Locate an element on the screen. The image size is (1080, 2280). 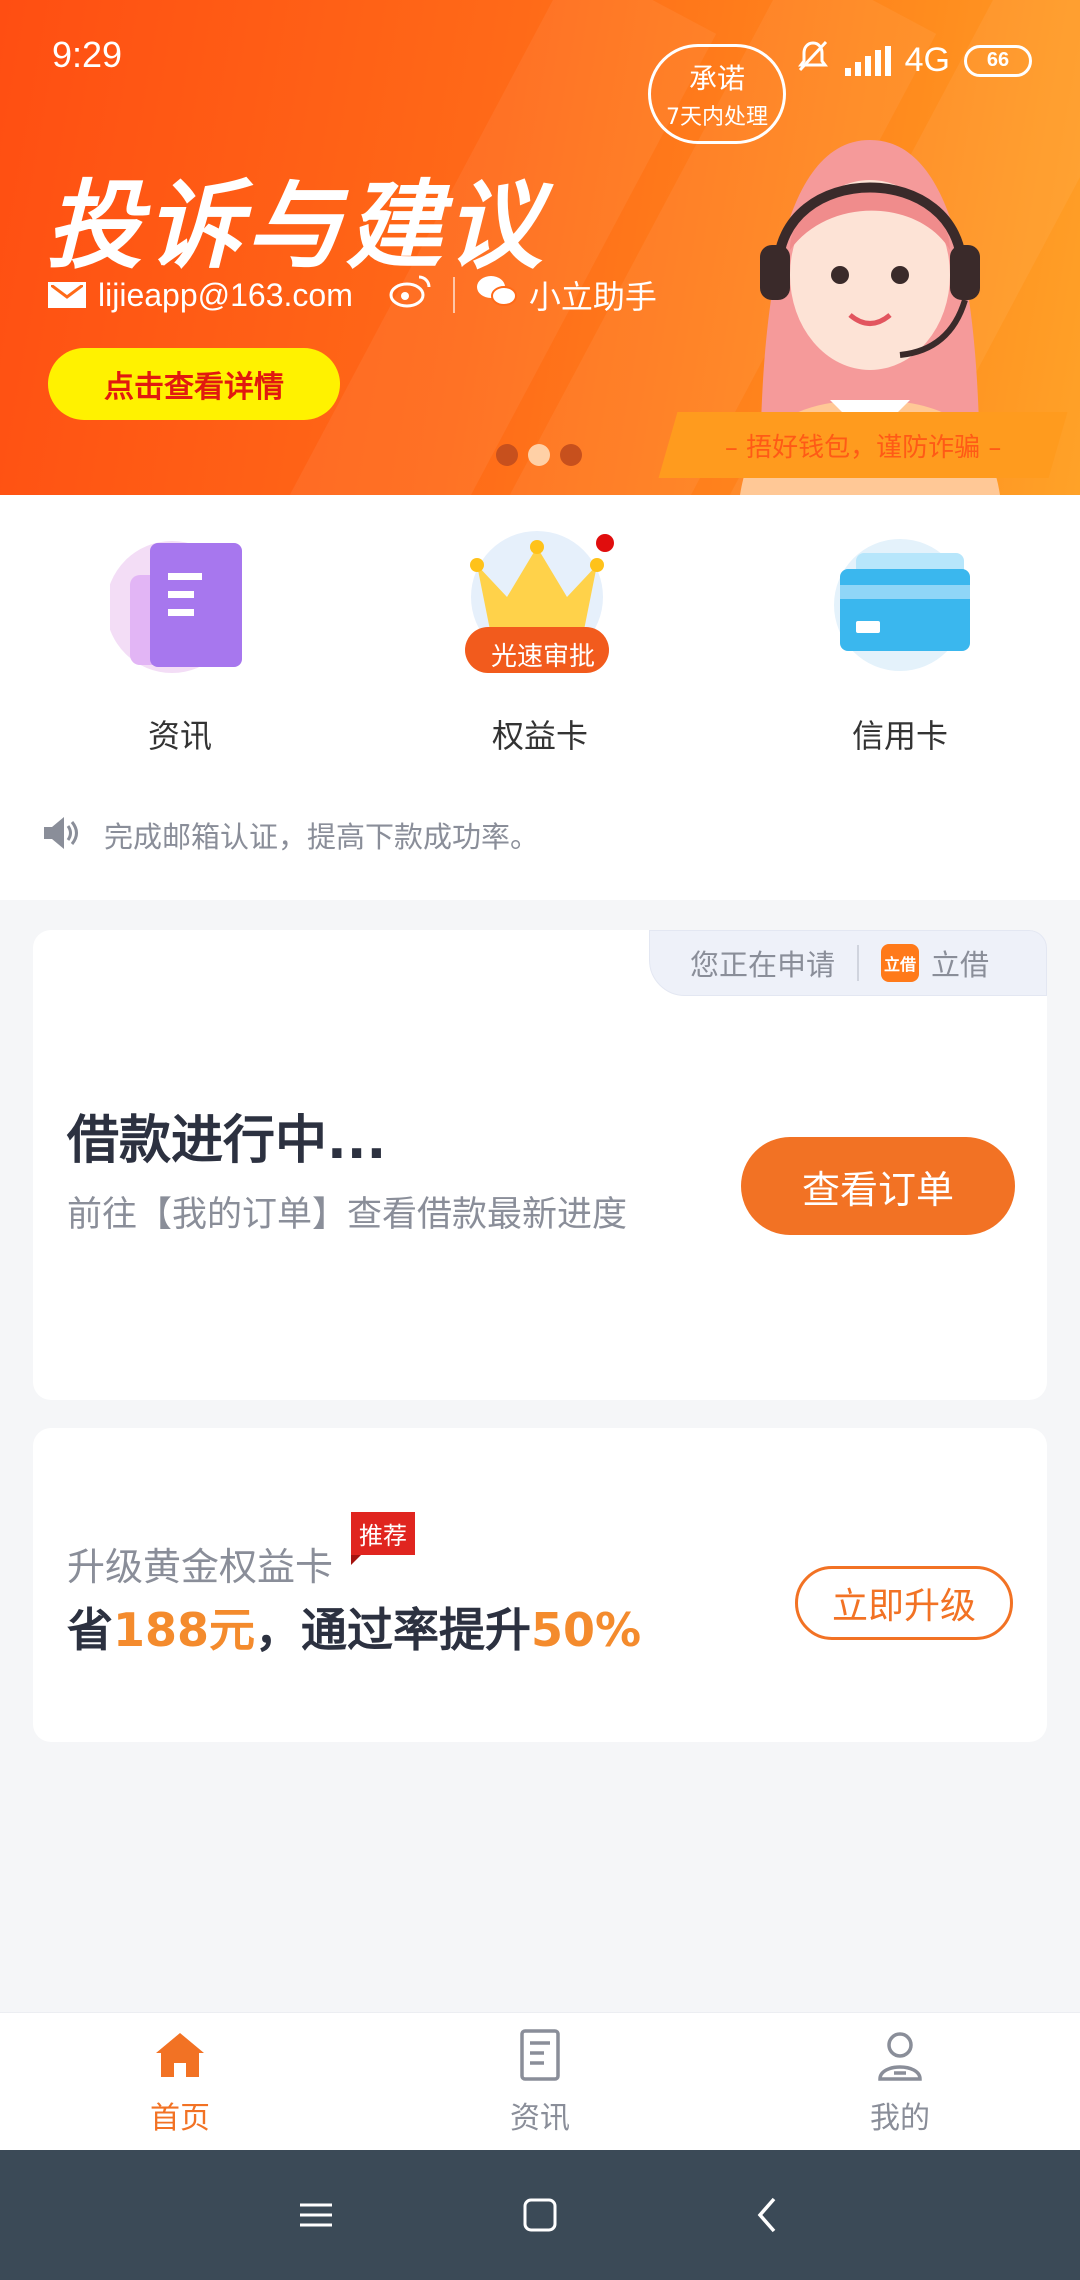
benefit-mid: ，通过率提升 is located at coordinates (393, 1630).